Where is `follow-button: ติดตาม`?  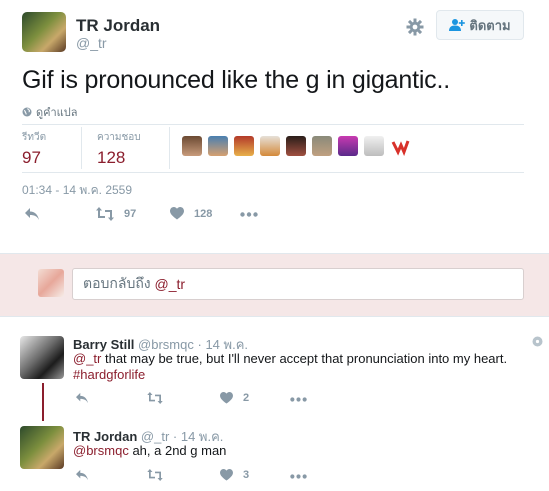
follow-button: ติดตาม is located at coordinates (480, 25).